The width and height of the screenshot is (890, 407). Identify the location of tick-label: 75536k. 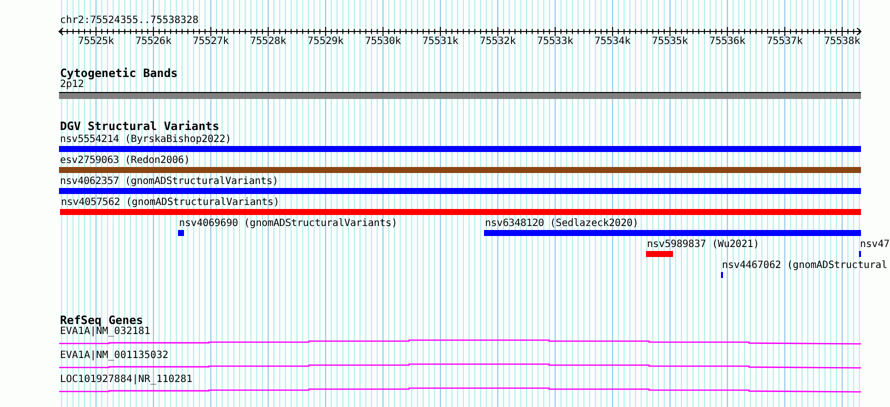
(727, 41).